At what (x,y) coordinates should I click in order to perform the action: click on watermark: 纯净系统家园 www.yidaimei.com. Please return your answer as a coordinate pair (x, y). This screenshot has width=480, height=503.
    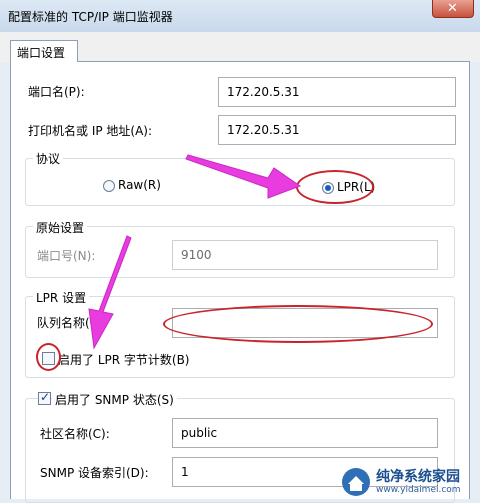
    Looking at the image, I should click on (410, 482).